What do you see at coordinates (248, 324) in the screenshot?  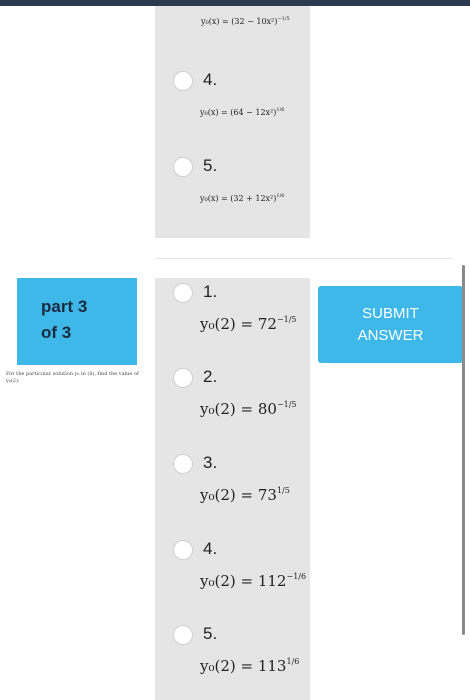 I see `option-formula: y₀(2) = 72−1/5` at bounding box center [248, 324].